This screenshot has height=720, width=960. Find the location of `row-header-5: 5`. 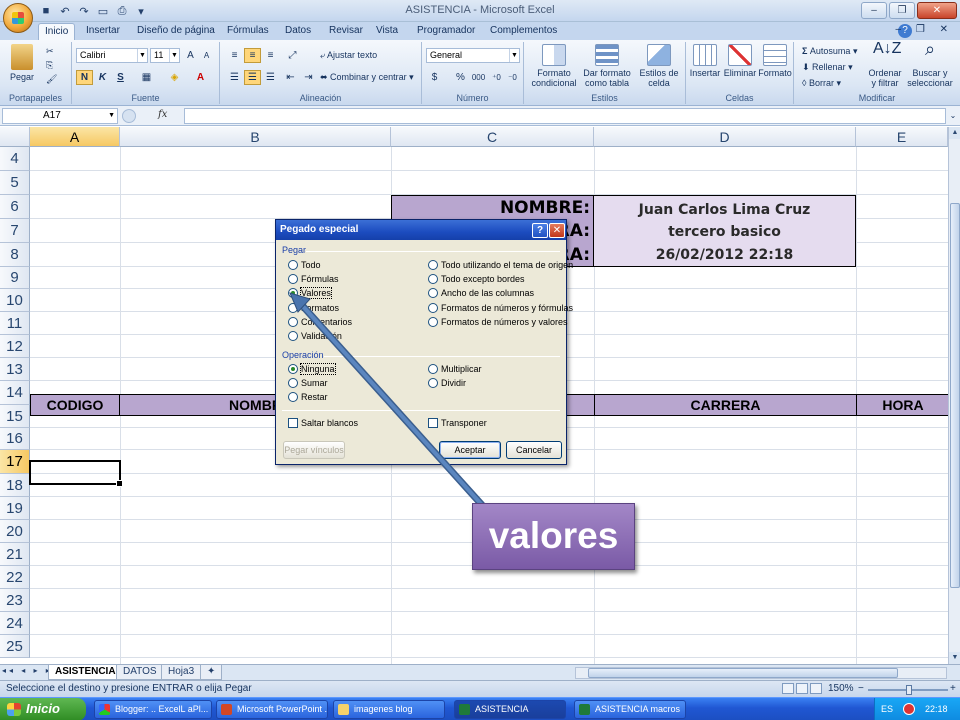

row-header-5: 5 is located at coordinates (15, 183).